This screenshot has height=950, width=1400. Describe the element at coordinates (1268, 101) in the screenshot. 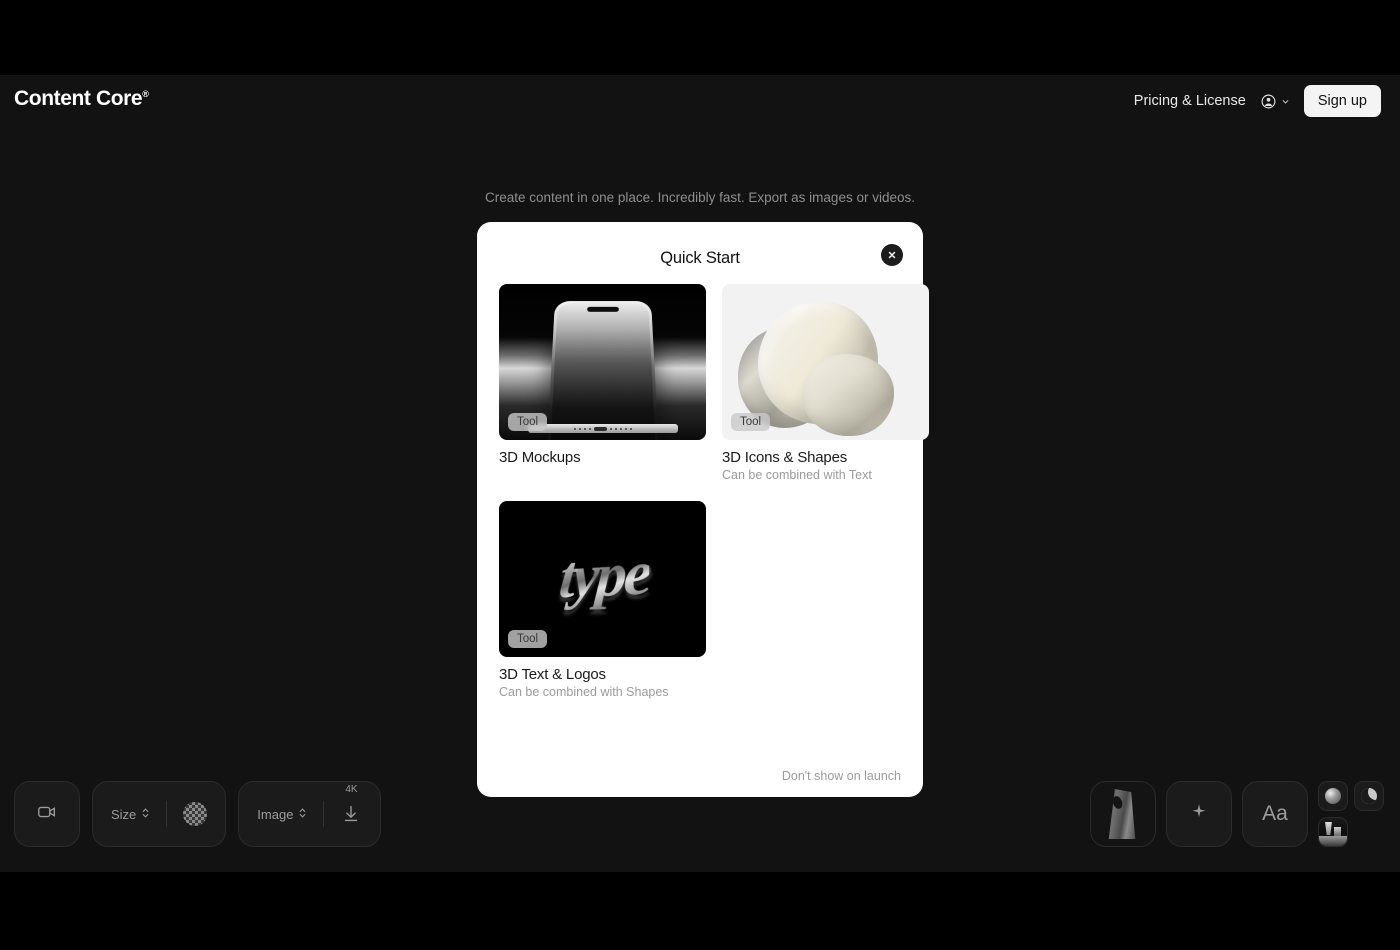

I see `user-circle-icon` at that location.